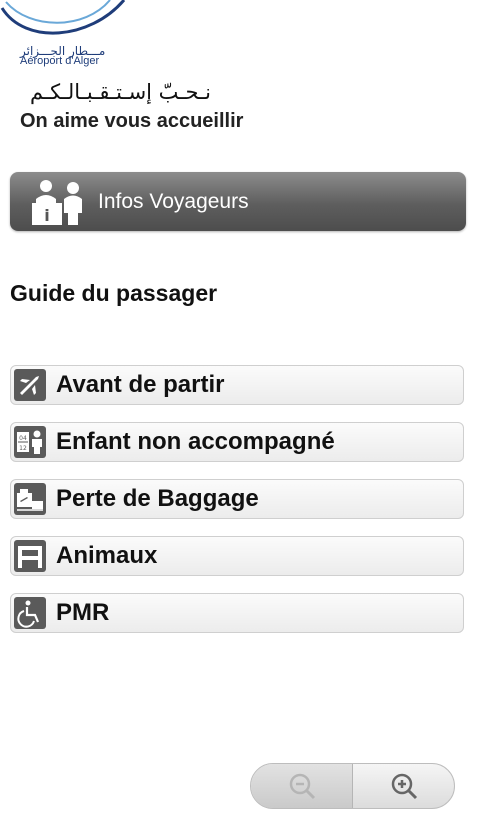  What do you see at coordinates (23, 438) in the screenshot?
I see `svg-text: 04` at bounding box center [23, 438].